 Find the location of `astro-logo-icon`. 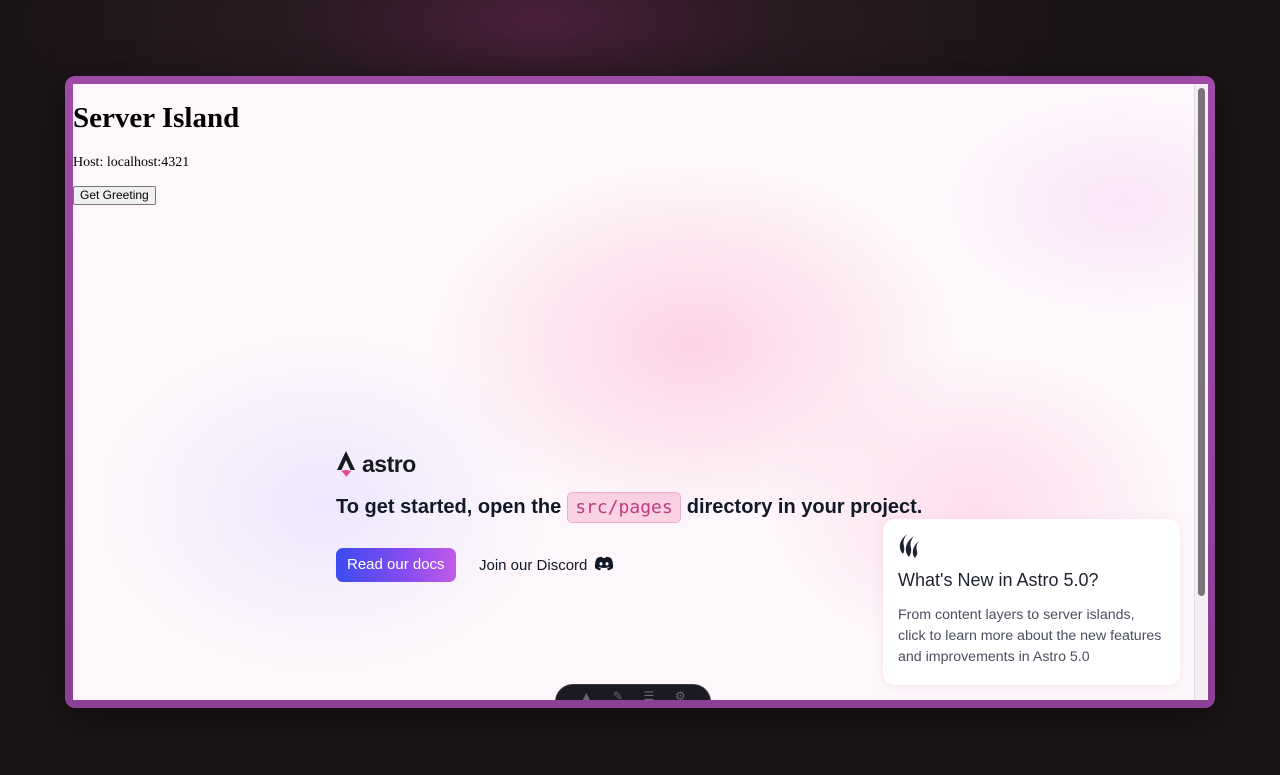

astro-logo-icon is located at coordinates (346, 464).